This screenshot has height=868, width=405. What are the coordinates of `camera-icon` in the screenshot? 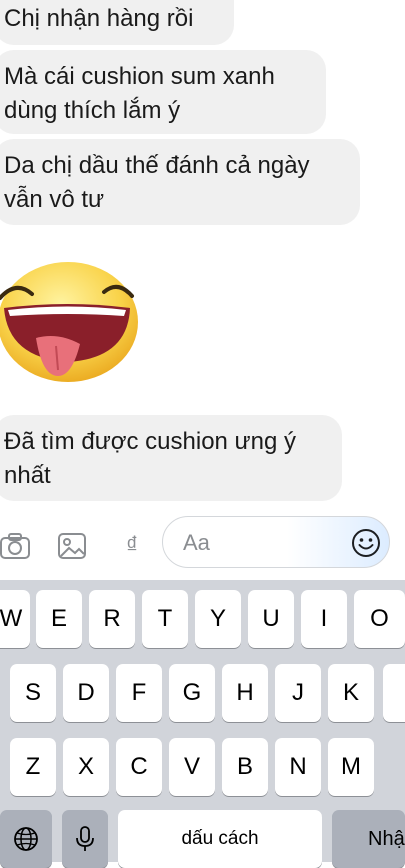 It's located at (16, 546).